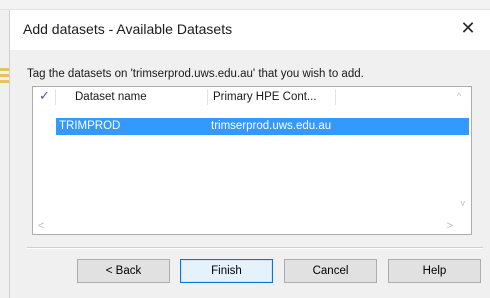 This screenshot has height=298, width=490. I want to click on checkmark-icon: ✓, so click(45, 97).